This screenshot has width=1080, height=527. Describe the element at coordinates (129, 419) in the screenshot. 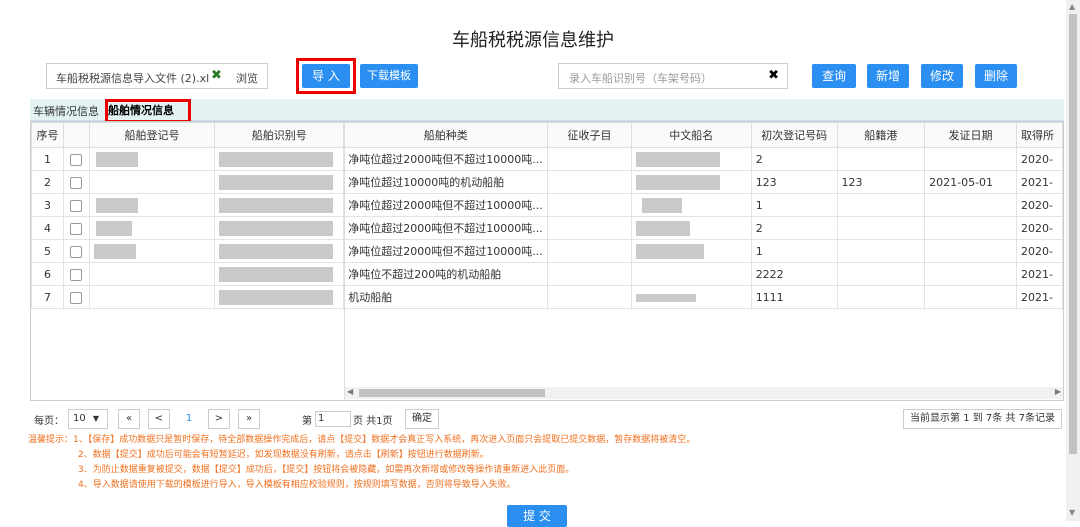

I see `first-page-button: «` at that location.